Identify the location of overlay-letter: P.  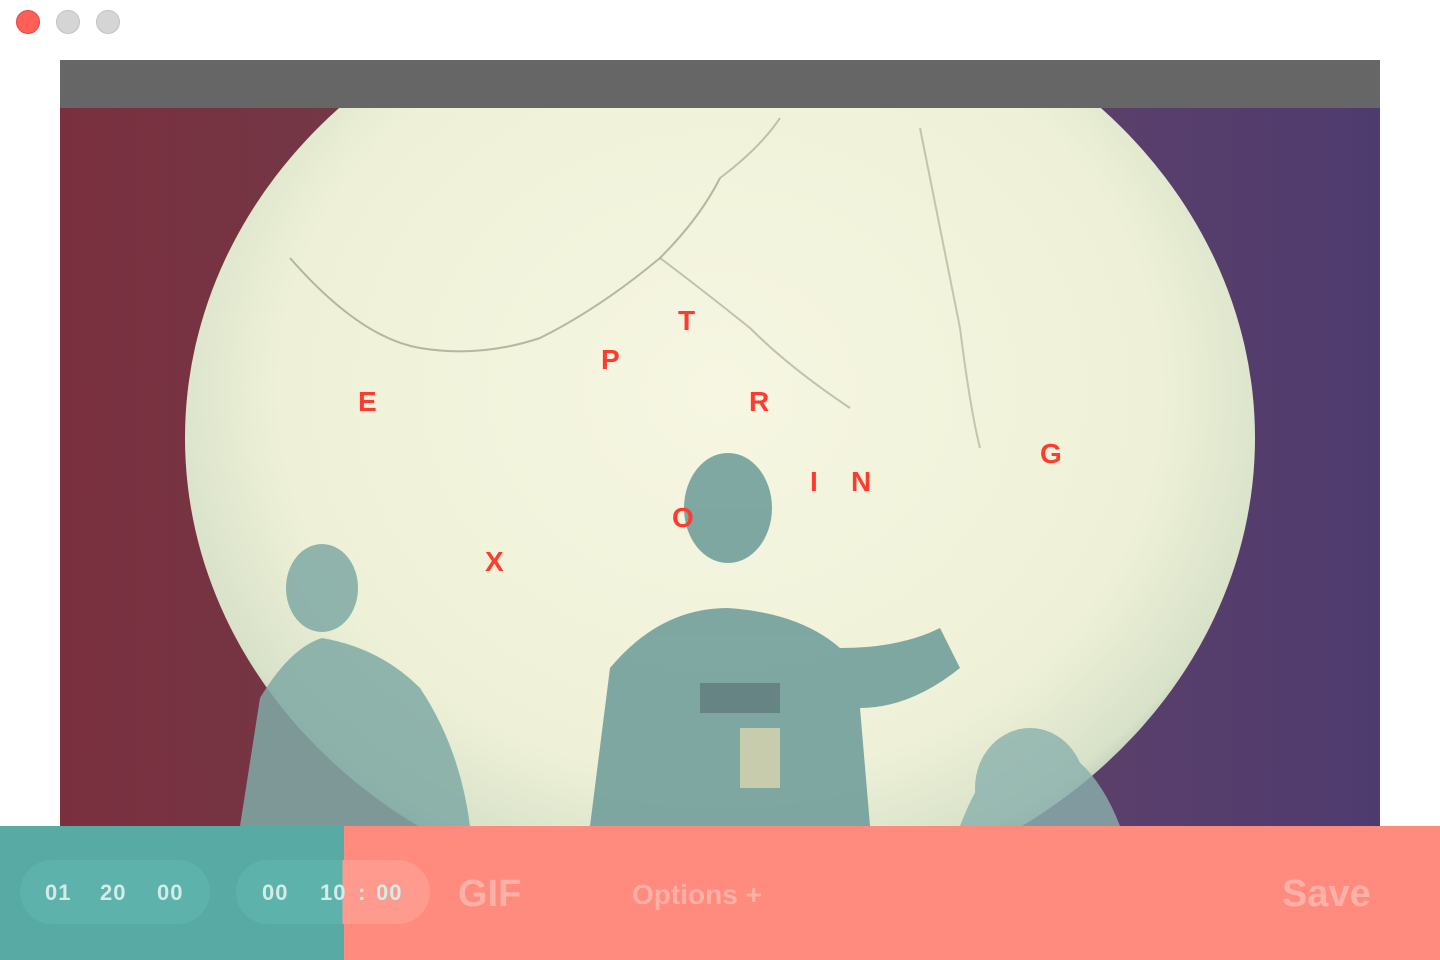
(610, 359).